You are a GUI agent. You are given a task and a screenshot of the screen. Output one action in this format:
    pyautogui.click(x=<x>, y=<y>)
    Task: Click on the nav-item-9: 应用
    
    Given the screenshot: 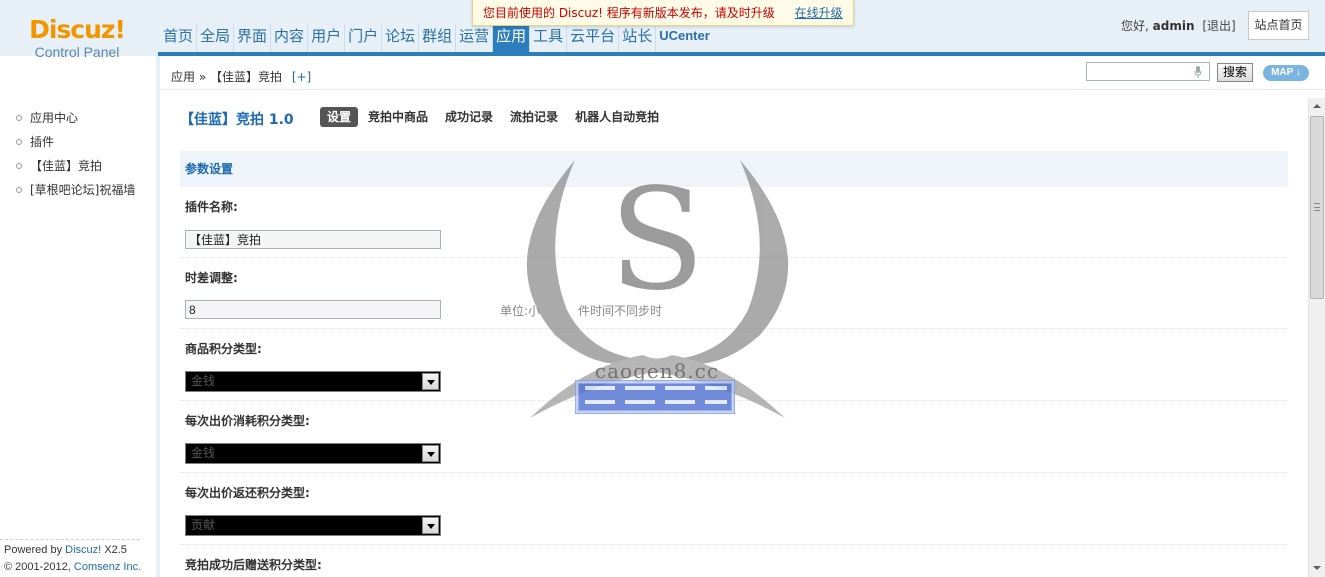 What is the action you would take?
    pyautogui.click(x=512, y=38)
    